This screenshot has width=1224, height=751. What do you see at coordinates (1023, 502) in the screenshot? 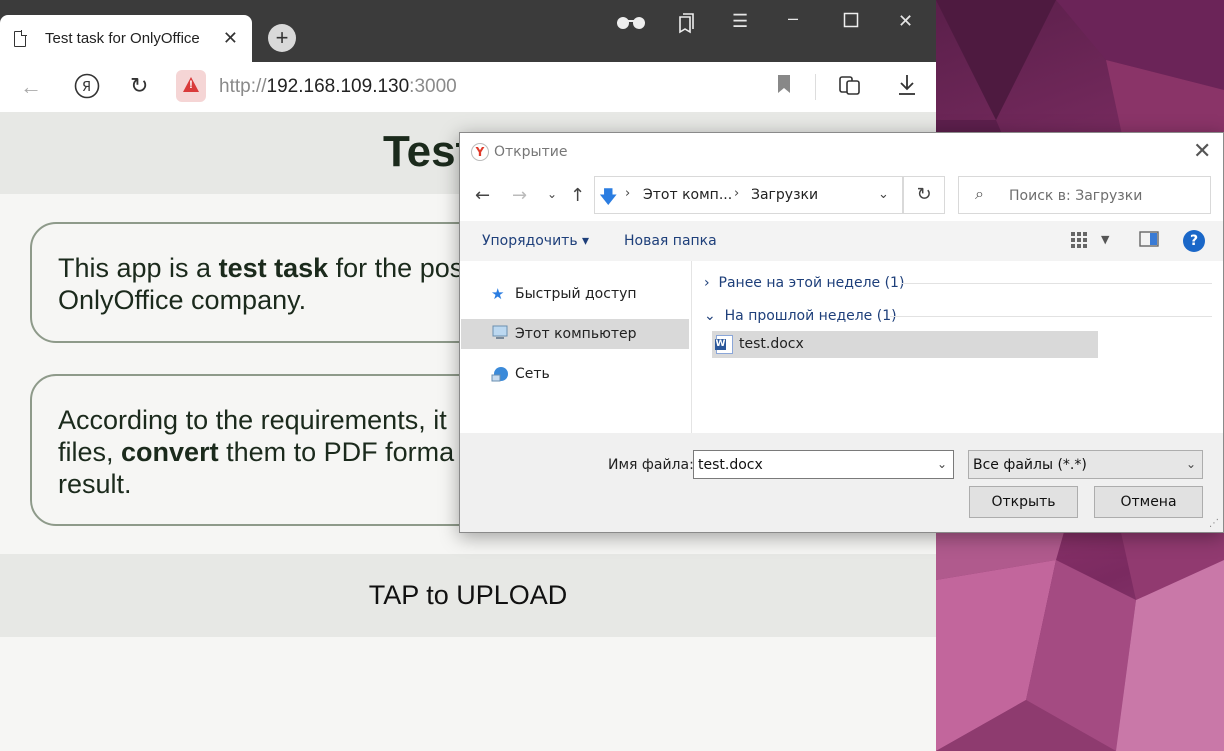
I see `open-button: Открыть` at bounding box center [1023, 502].